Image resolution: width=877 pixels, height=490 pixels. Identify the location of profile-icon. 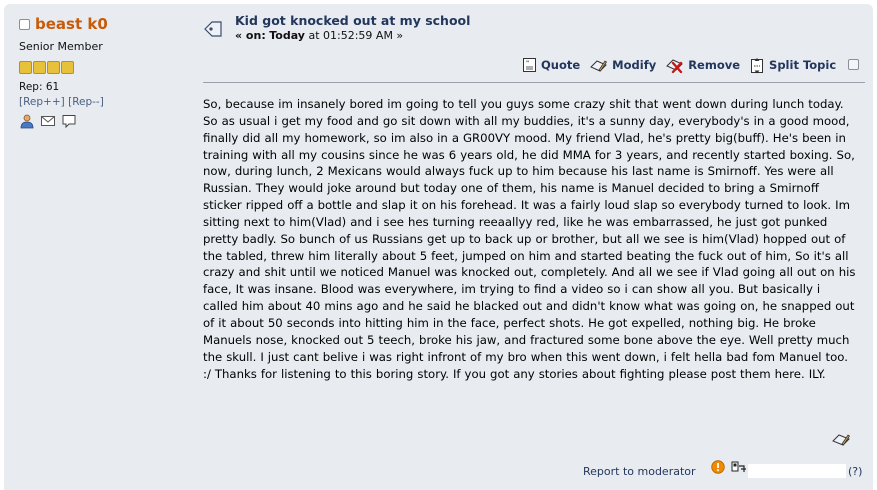
(27, 121).